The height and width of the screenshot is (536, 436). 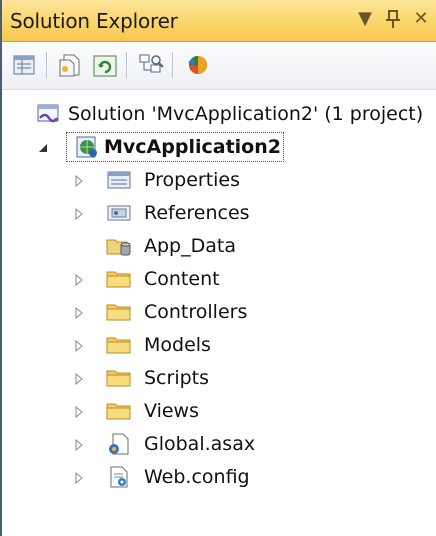 What do you see at coordinates (49, 114) in the screenshot?
I see `solution-icon` at bounding box center [49, 114].